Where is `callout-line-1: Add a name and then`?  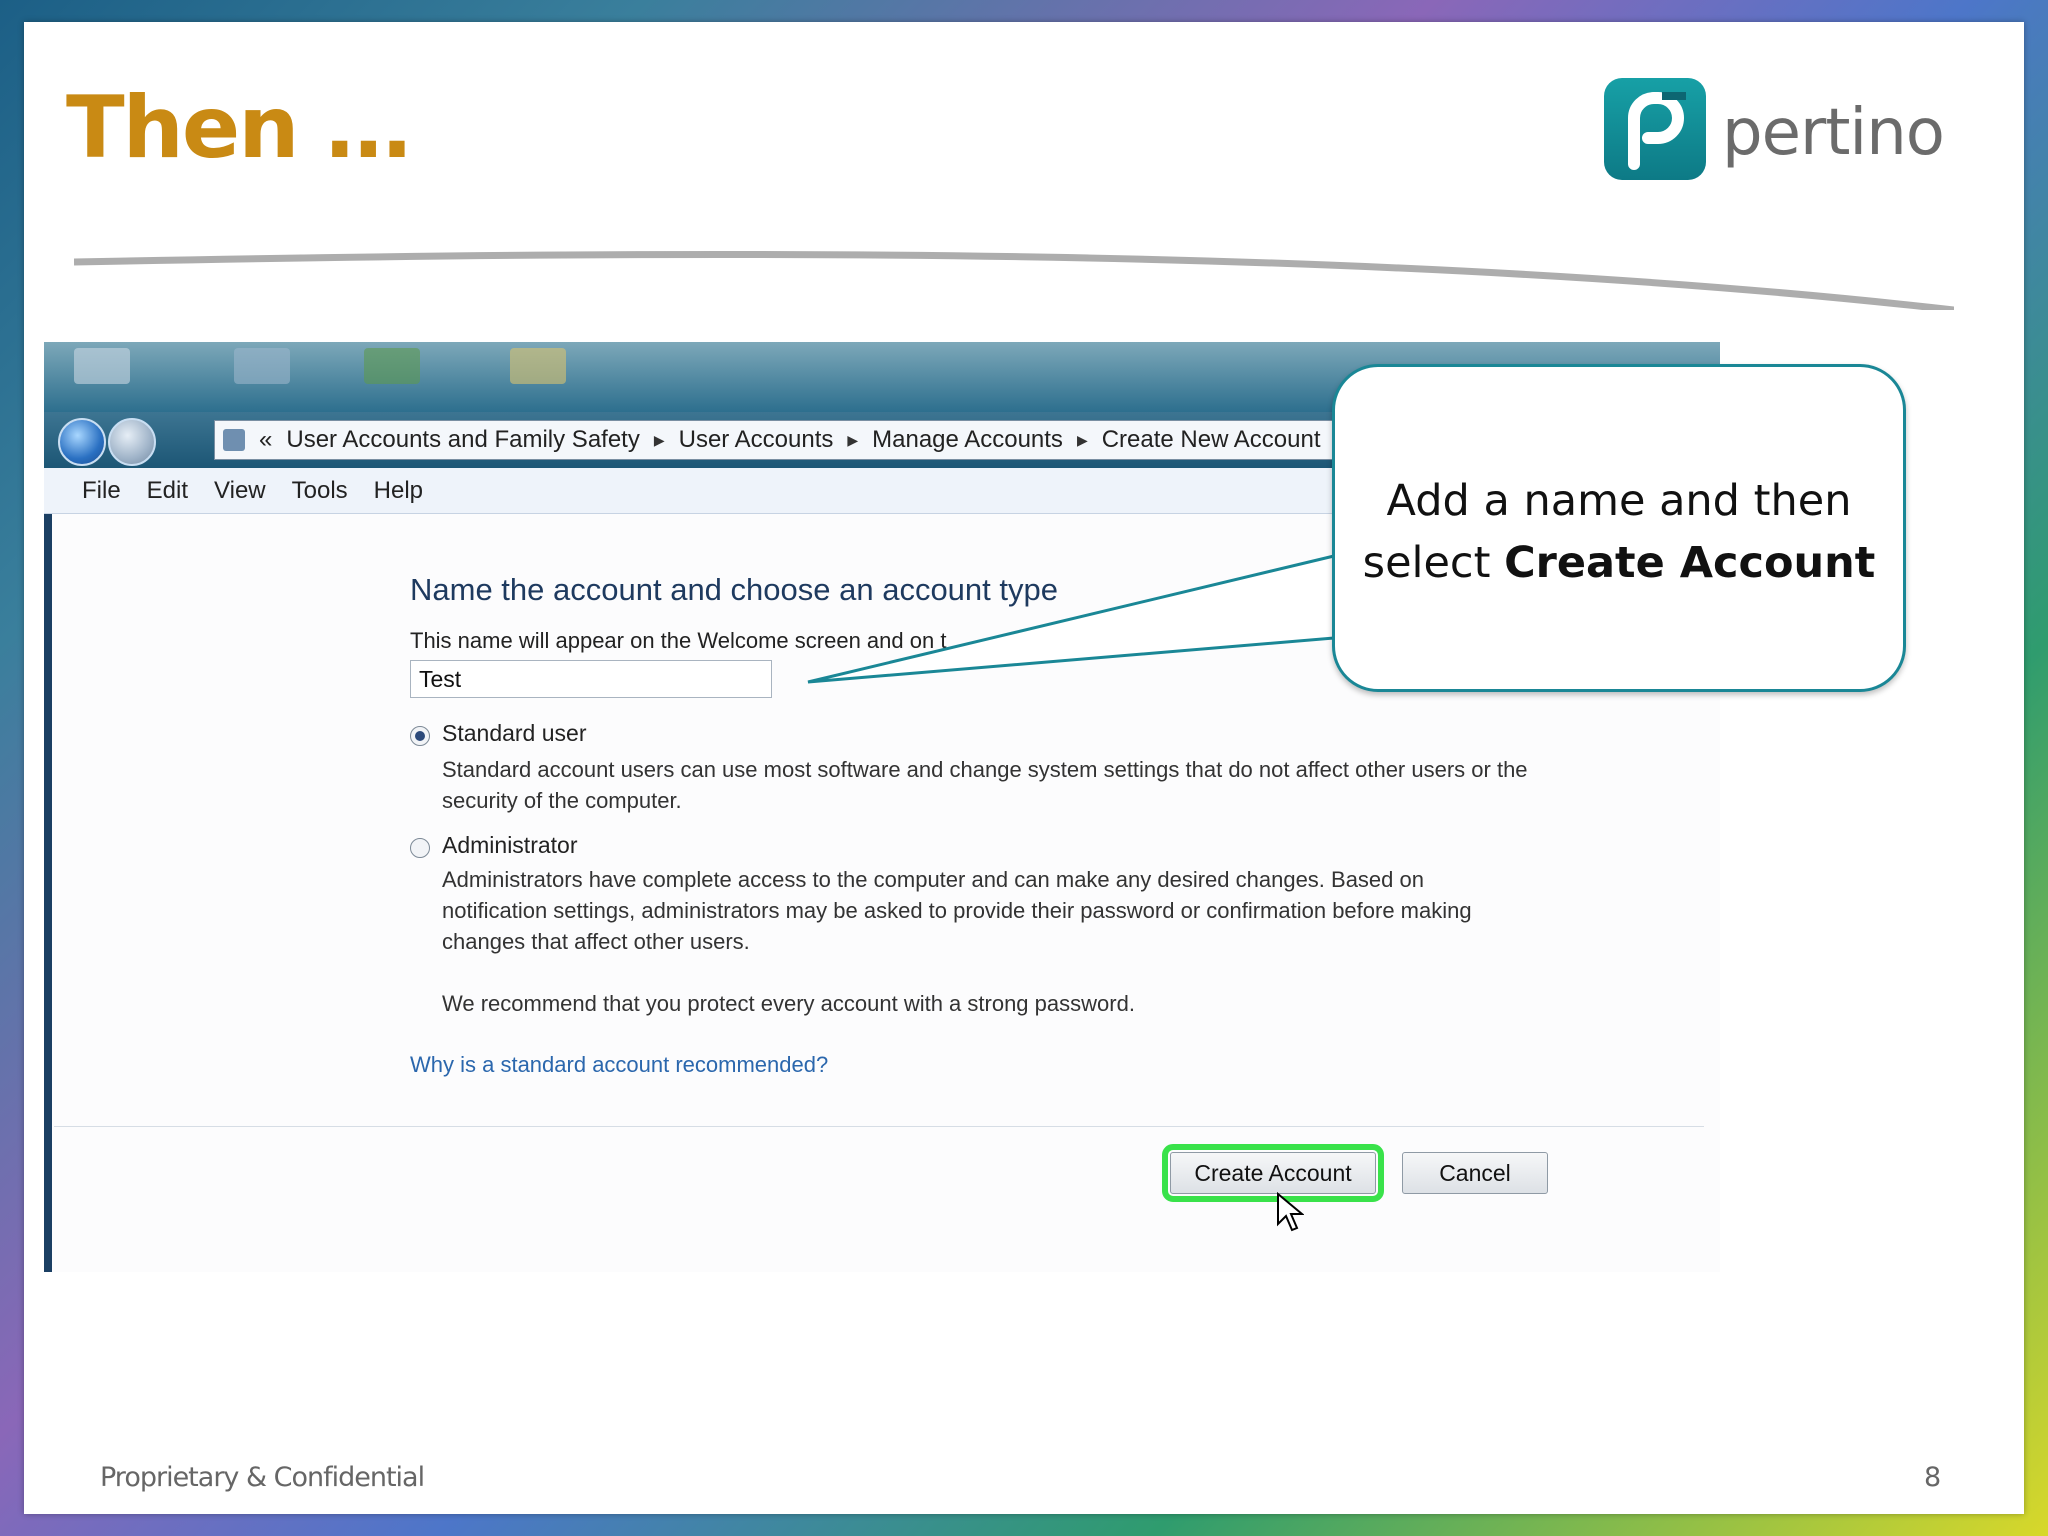 callout-line-1: Add a name and then is located at coordinates (1619, 501).